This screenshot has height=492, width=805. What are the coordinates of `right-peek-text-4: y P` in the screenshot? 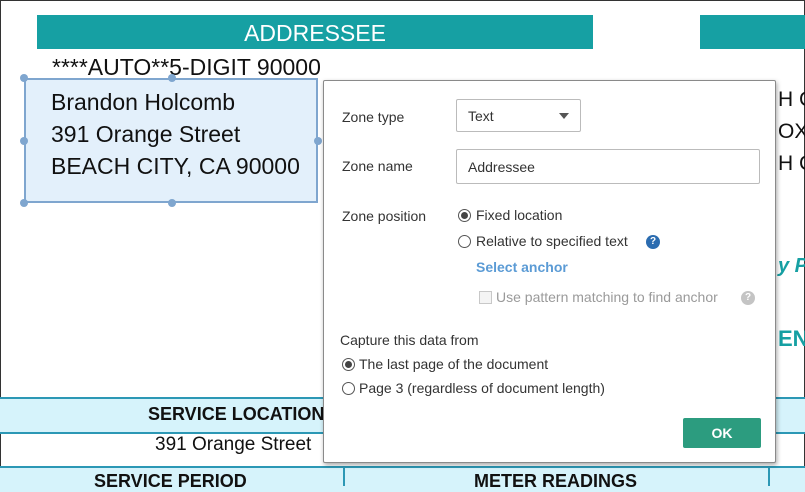 It's located at (791, 266).